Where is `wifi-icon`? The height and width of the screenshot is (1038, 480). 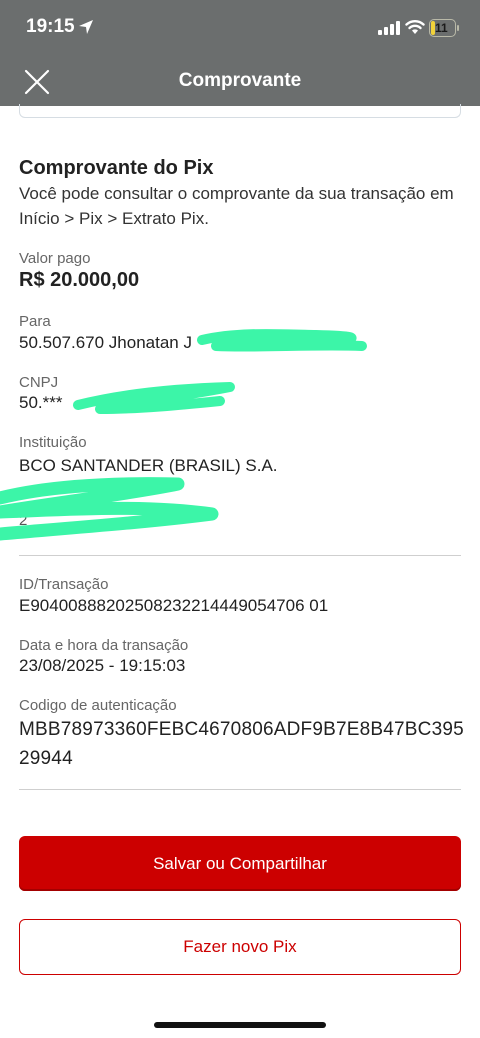
wifi-icon is located at coordinates (415, 27).